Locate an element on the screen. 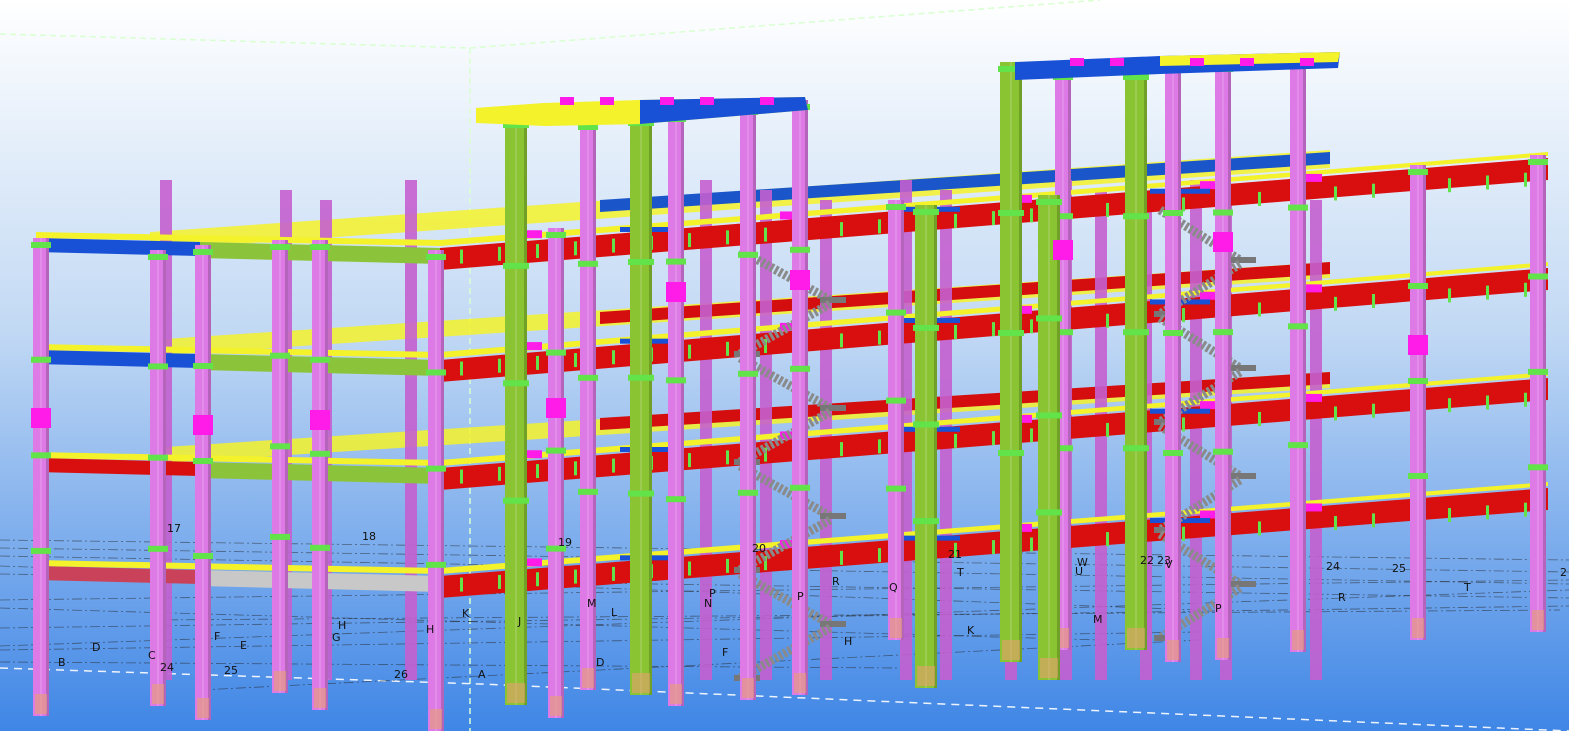 Image resolution: width=1569 pixels, height=731 pixels. grid-label: D is located at coordinates (600, 662).